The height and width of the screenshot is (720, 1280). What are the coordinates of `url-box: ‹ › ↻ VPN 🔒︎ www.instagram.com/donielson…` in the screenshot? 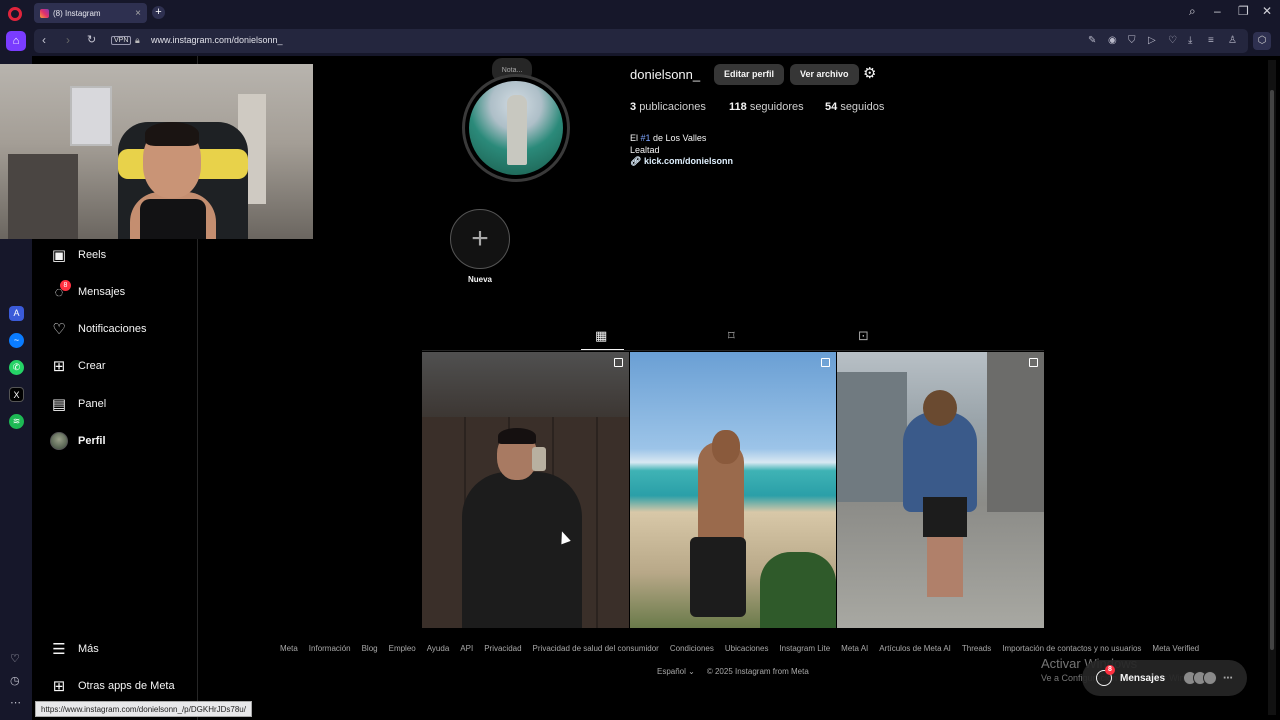 It's located at (641, 41).